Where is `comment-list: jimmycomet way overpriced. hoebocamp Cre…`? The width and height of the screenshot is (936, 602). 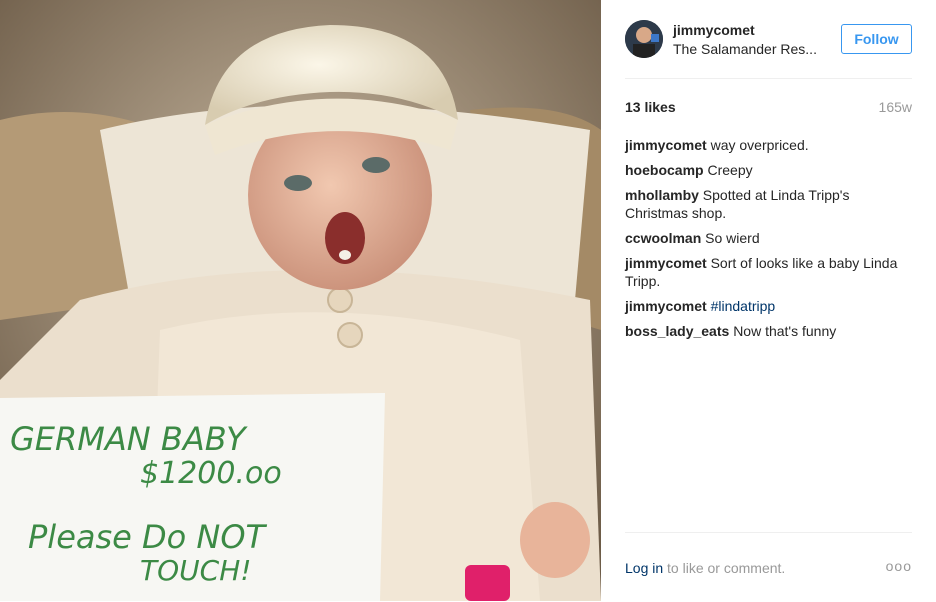 comment-list: jimmycomet way overpriced. hoebocamp Cre… is located at coordinates (770, 241).